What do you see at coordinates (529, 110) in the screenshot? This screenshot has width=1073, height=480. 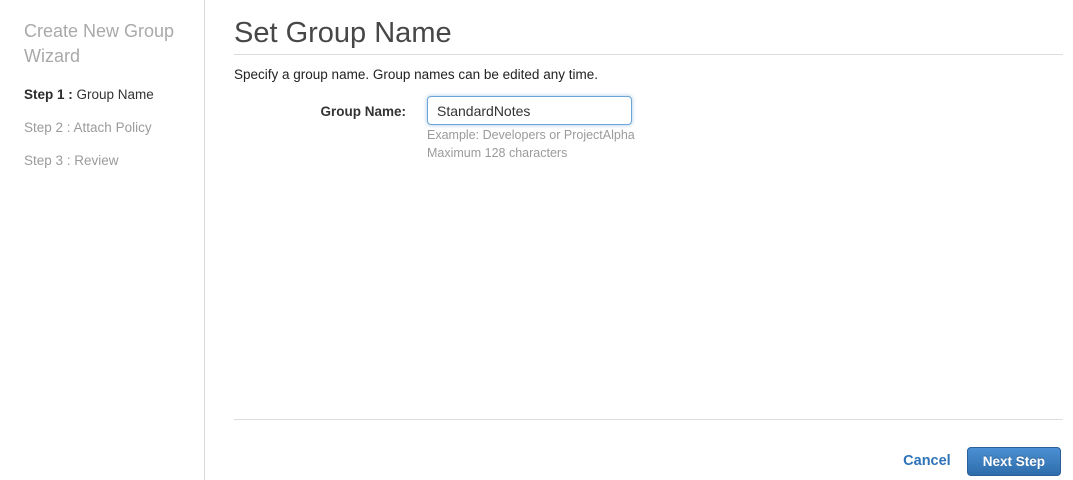 I see `group-name-input` at bounding box center [529, 110].